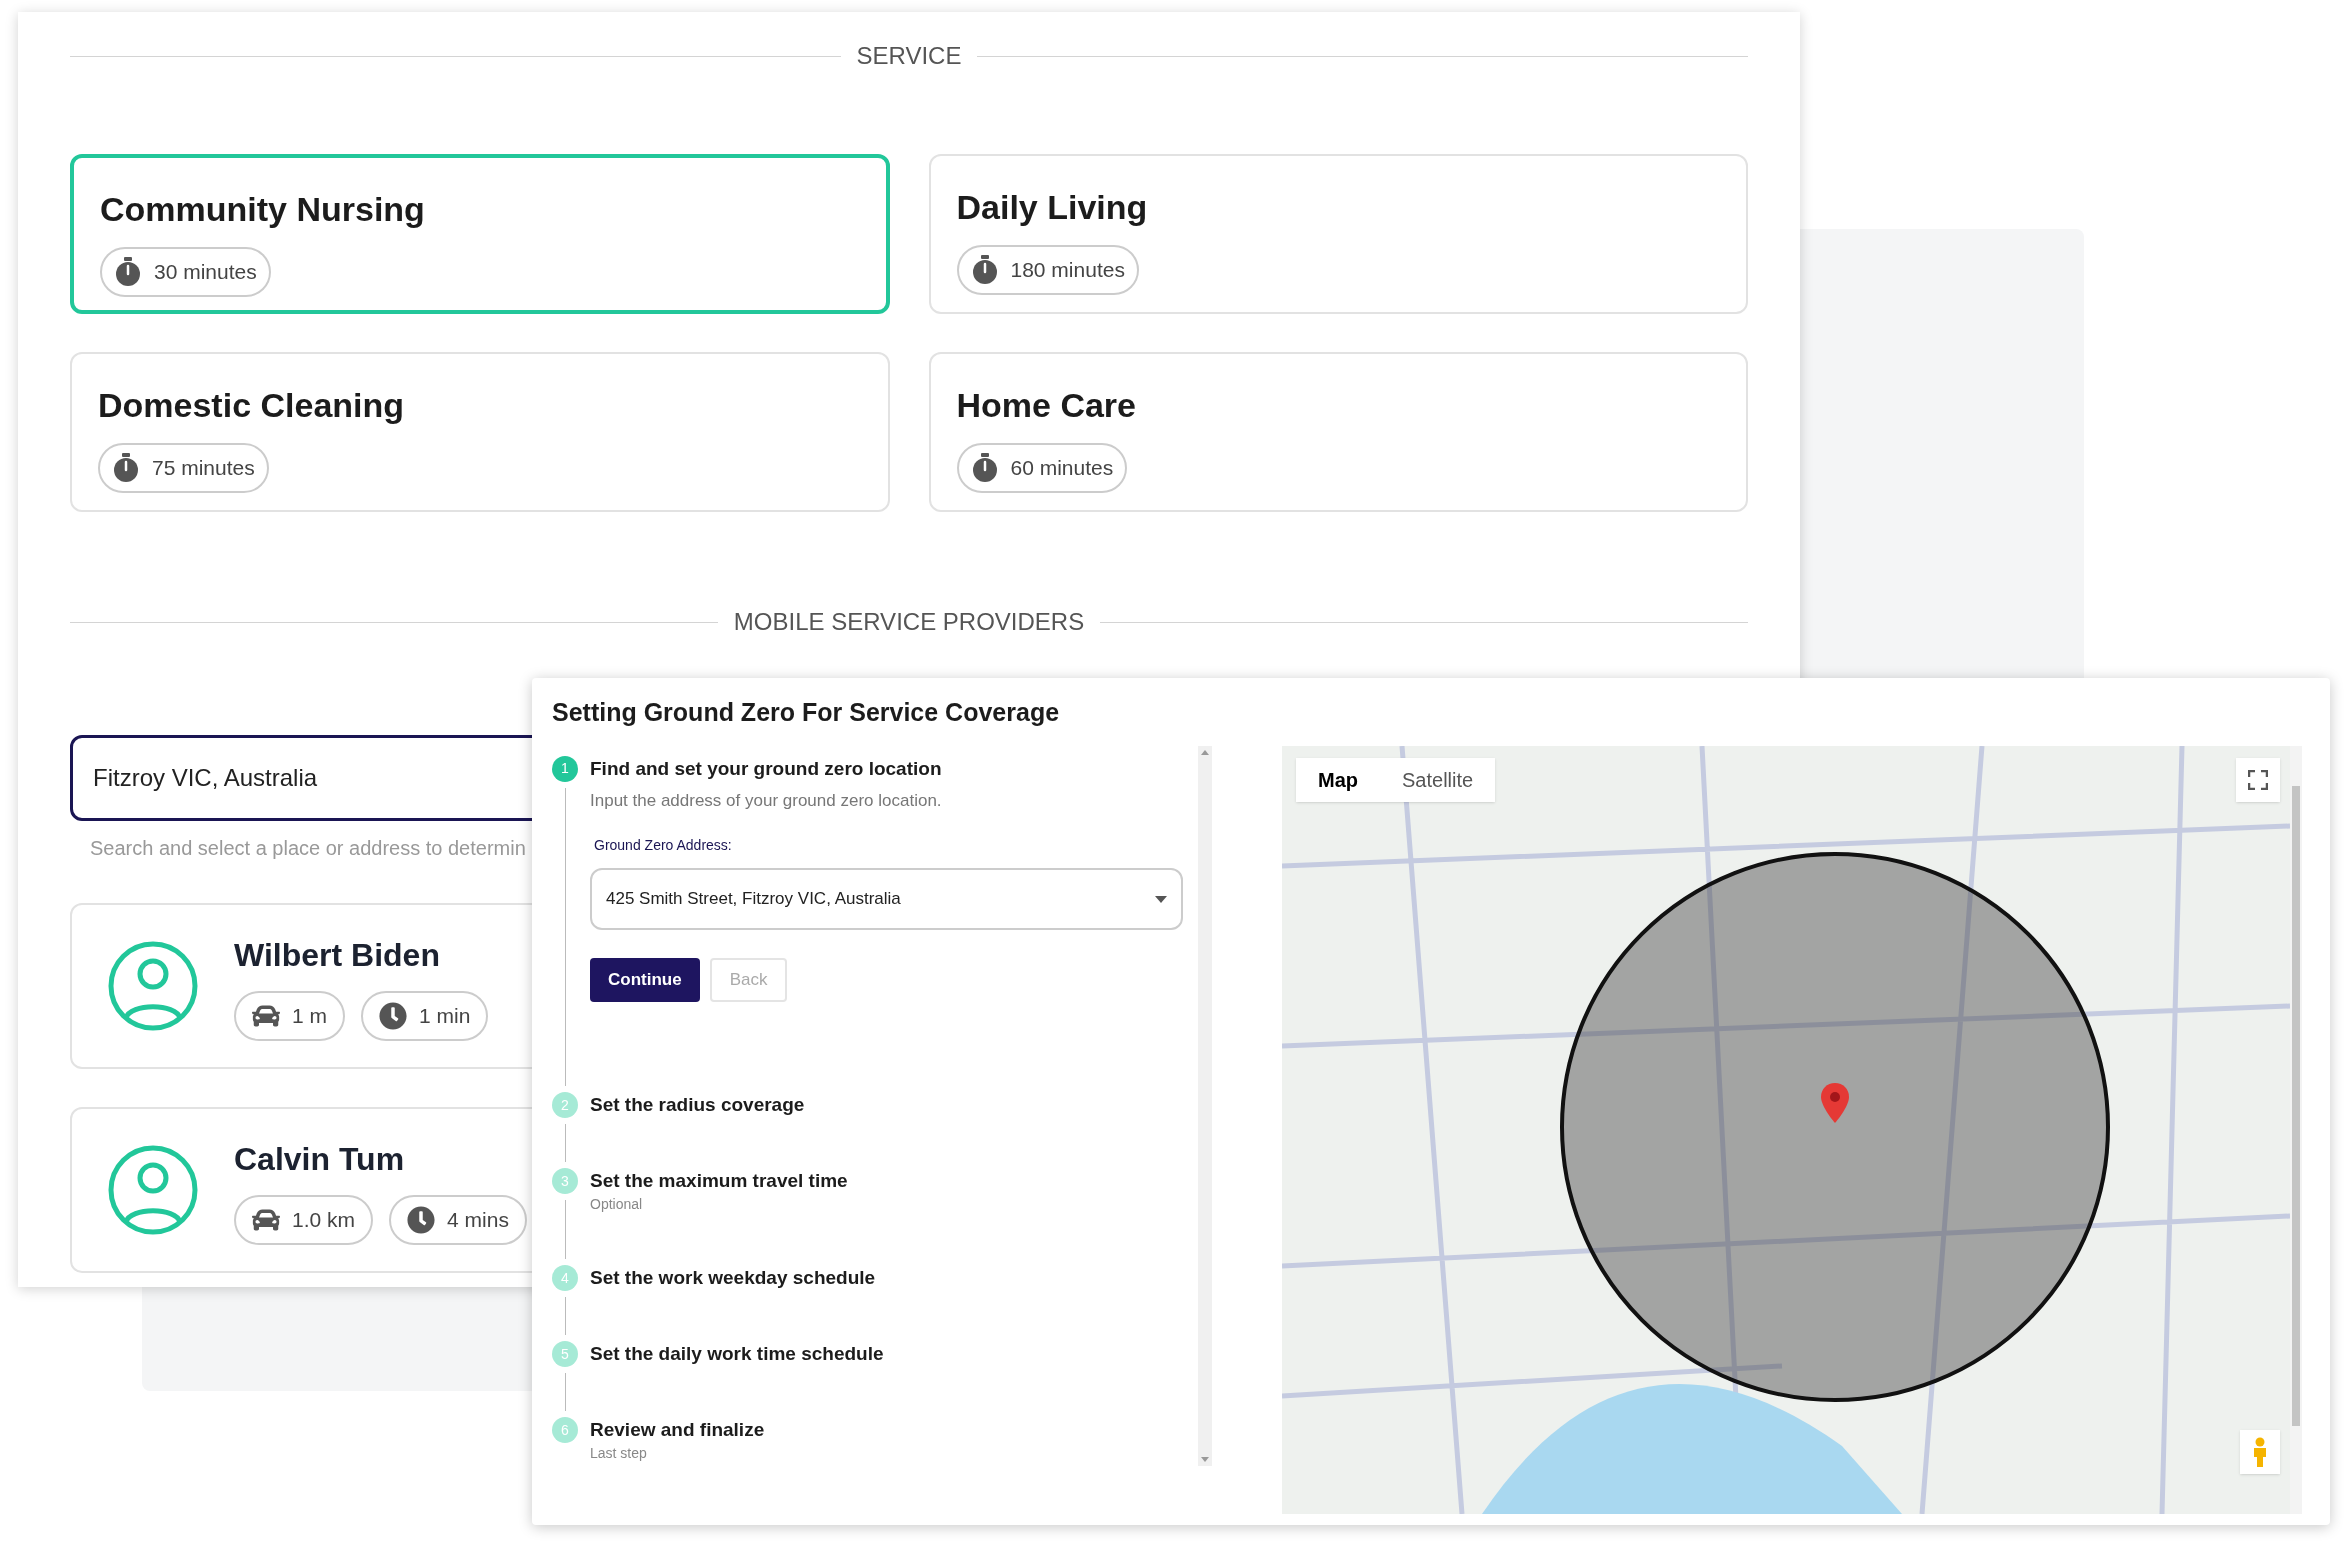 The image size is (2346, 1545). What do you see at coordinates (565, 1430) in the screenshot?
I see `step-number: 6` at bounding box center [565, 1430].